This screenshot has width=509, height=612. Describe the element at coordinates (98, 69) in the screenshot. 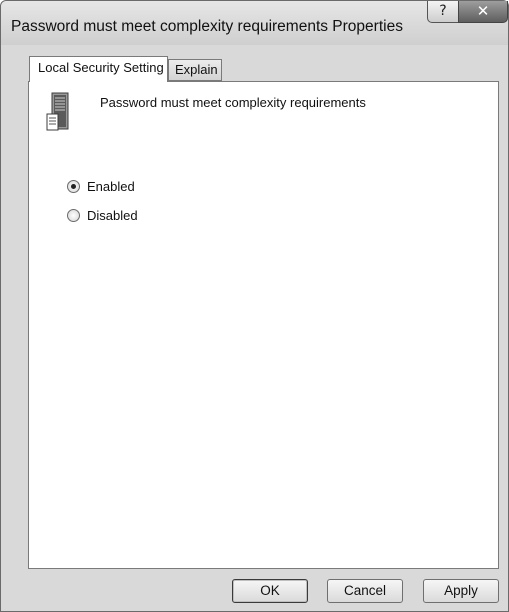

I see `tab-local-security-setting: Local Security Setting` at that location.